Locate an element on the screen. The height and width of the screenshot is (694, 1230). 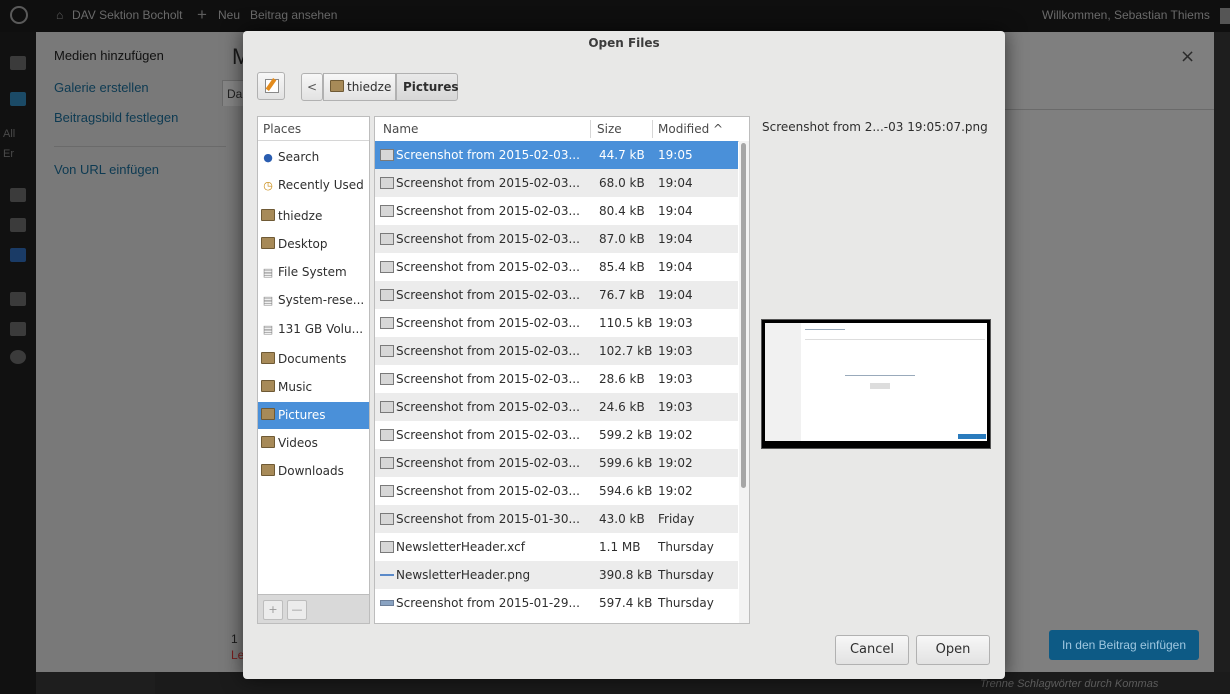
place-downloads: Downloads is located at coordinates (313, 471).